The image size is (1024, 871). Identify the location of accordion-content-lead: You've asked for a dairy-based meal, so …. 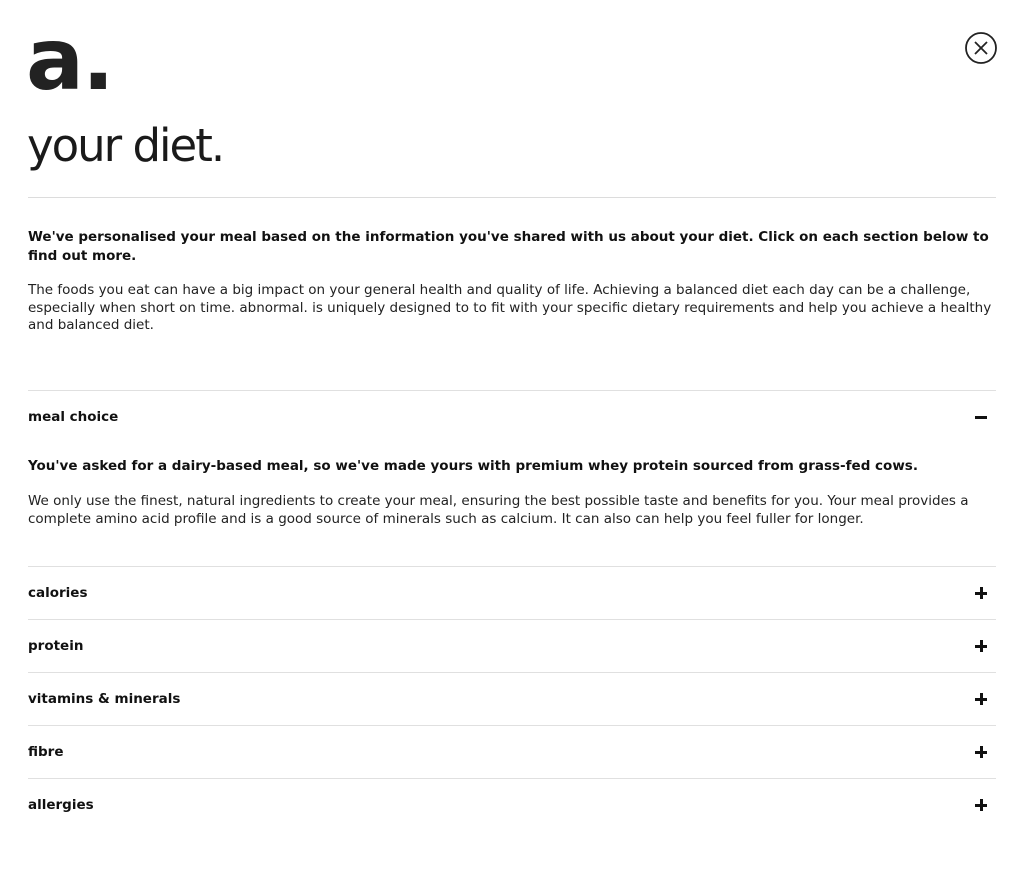
(473, 466).